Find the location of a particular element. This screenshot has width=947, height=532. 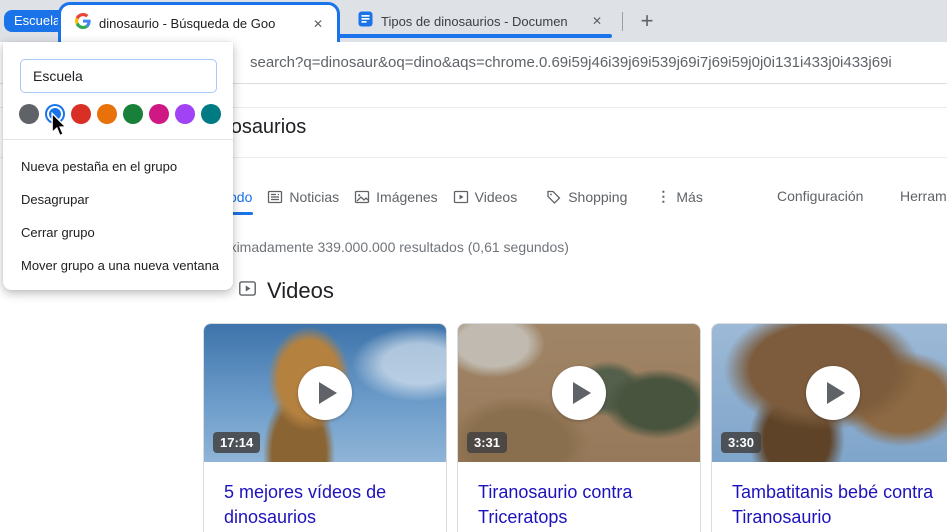

color-swatch-green is located at coordinates (133, 114).